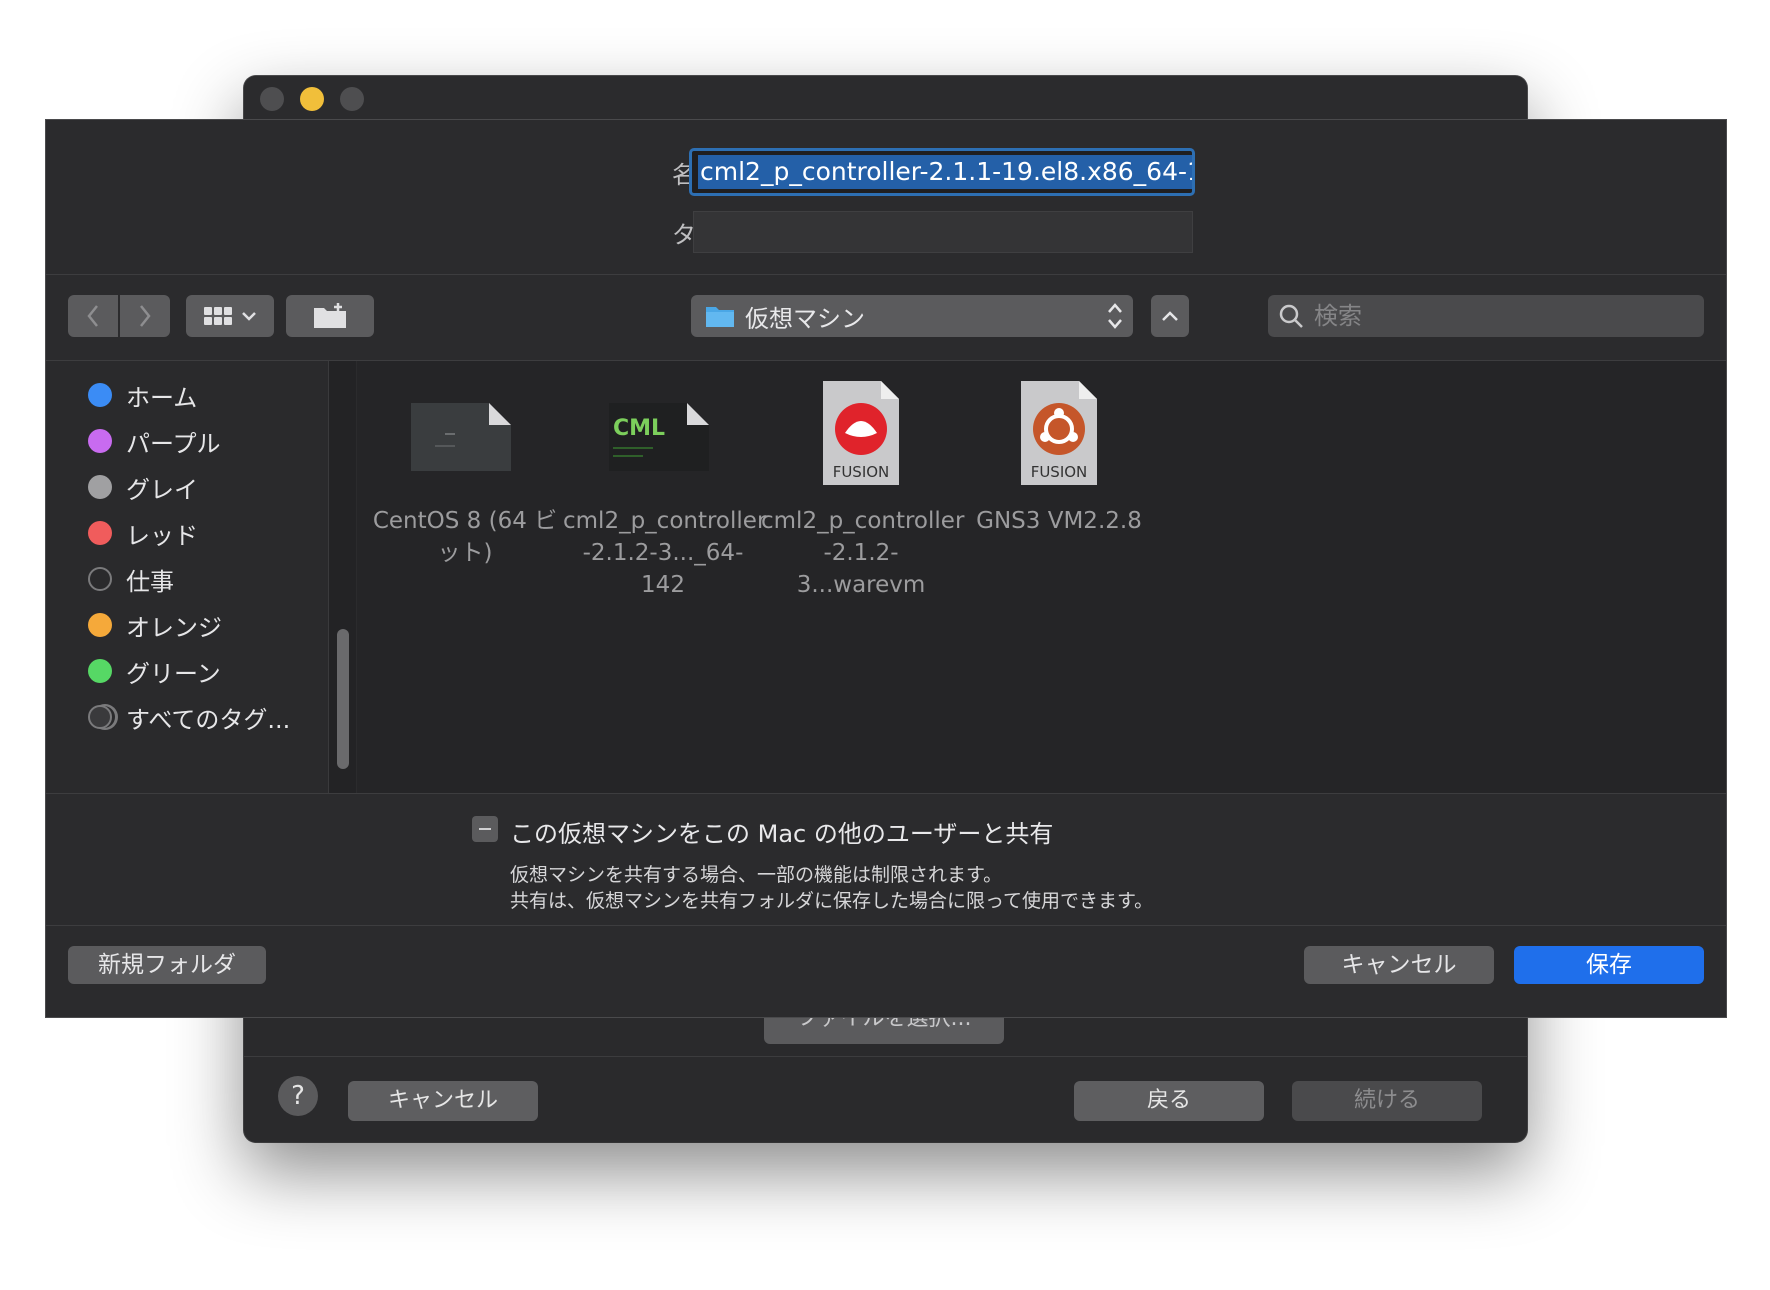  What do you see at coordinates (218, 316) in the screenshot?
I see `grid-view-icon` at bounding box center [218, 316].